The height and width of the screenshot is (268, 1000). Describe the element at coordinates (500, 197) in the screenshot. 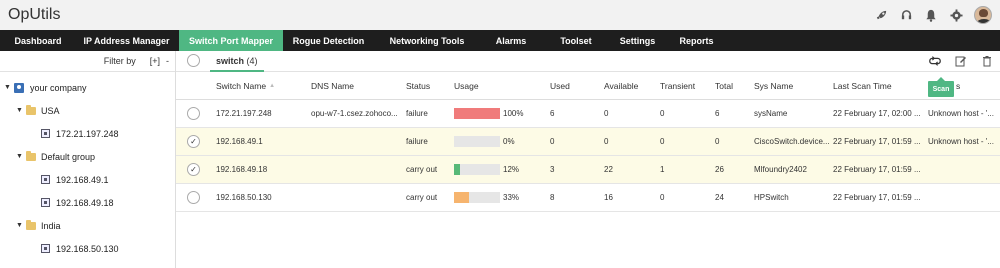

I see `cell-usage: 33%` at that location.